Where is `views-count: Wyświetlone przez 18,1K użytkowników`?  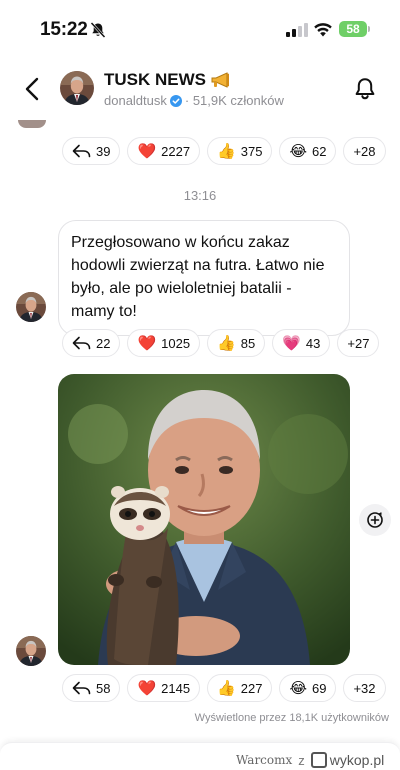
views-count: Wyświetlone przez 18,1K użytkowników is located at coordinates (291, 718).